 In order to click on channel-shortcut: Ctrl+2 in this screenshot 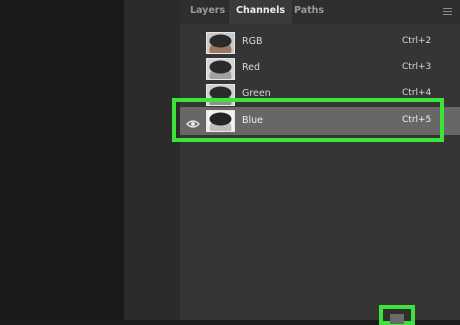, I will do `click(417, 41)`.